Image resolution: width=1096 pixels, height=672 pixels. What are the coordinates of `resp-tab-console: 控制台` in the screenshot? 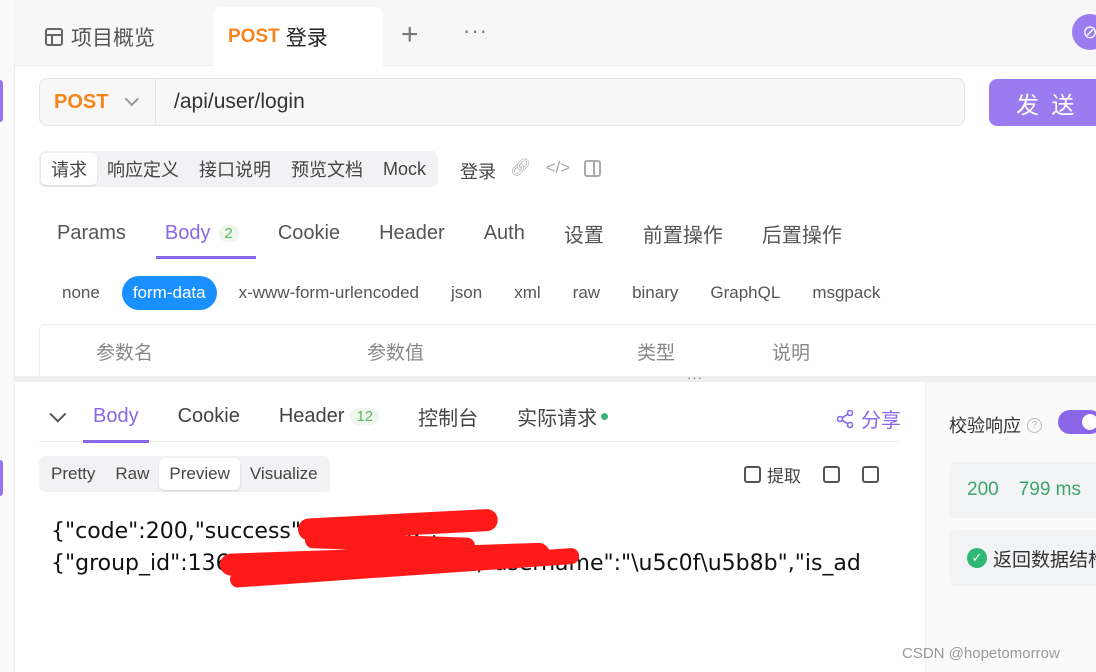 It's located at (448, 417).